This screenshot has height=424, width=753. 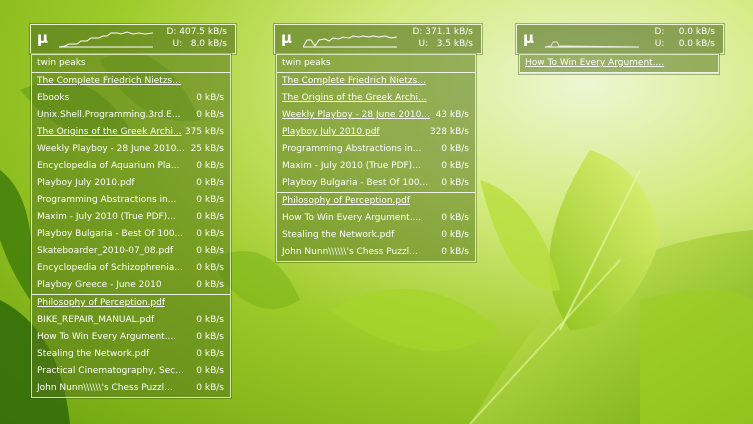 What do you see at coordinates (86, 183) in the screenshot?
I see `torrent-name: Playboy July 2010.pdf` at bounding box center [86, 183].